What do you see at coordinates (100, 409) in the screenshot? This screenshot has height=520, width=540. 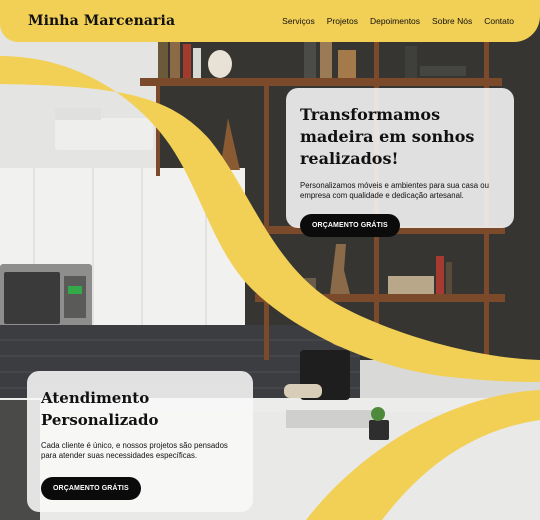 I see `feature-title: Atendimento Personalizado` at bounding box center [100, 409].